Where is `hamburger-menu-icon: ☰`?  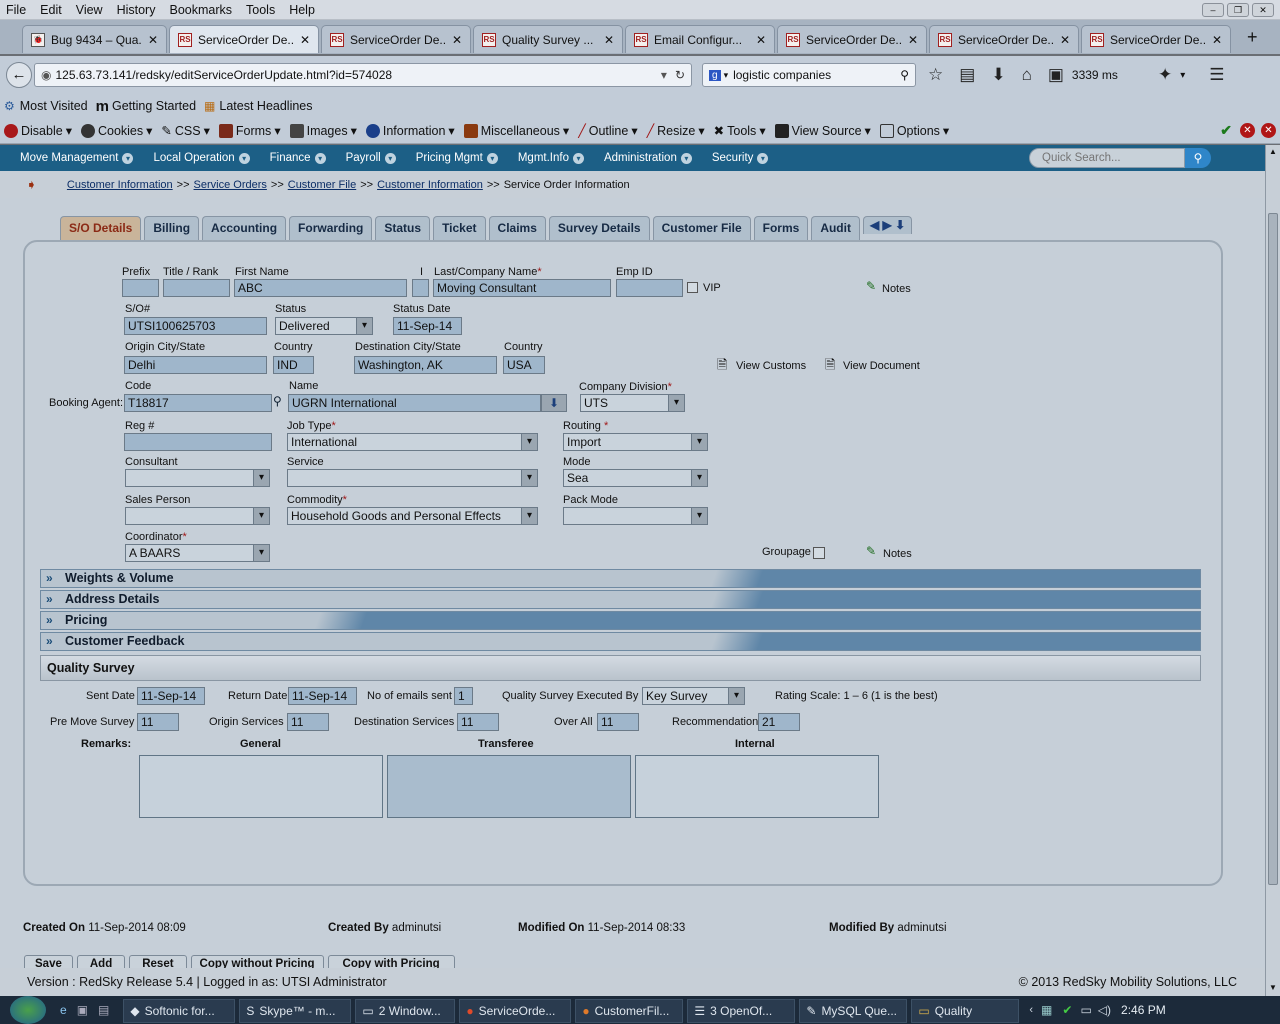 hamburger-menu-icon: ☰ is located at coordinates (1216, 75).